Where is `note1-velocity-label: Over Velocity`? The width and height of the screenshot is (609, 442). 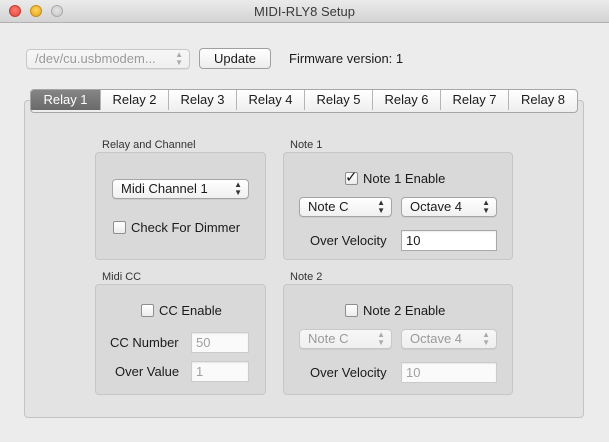
note1-velocity-label: Over Velocity is located at coordinates (348, 240).